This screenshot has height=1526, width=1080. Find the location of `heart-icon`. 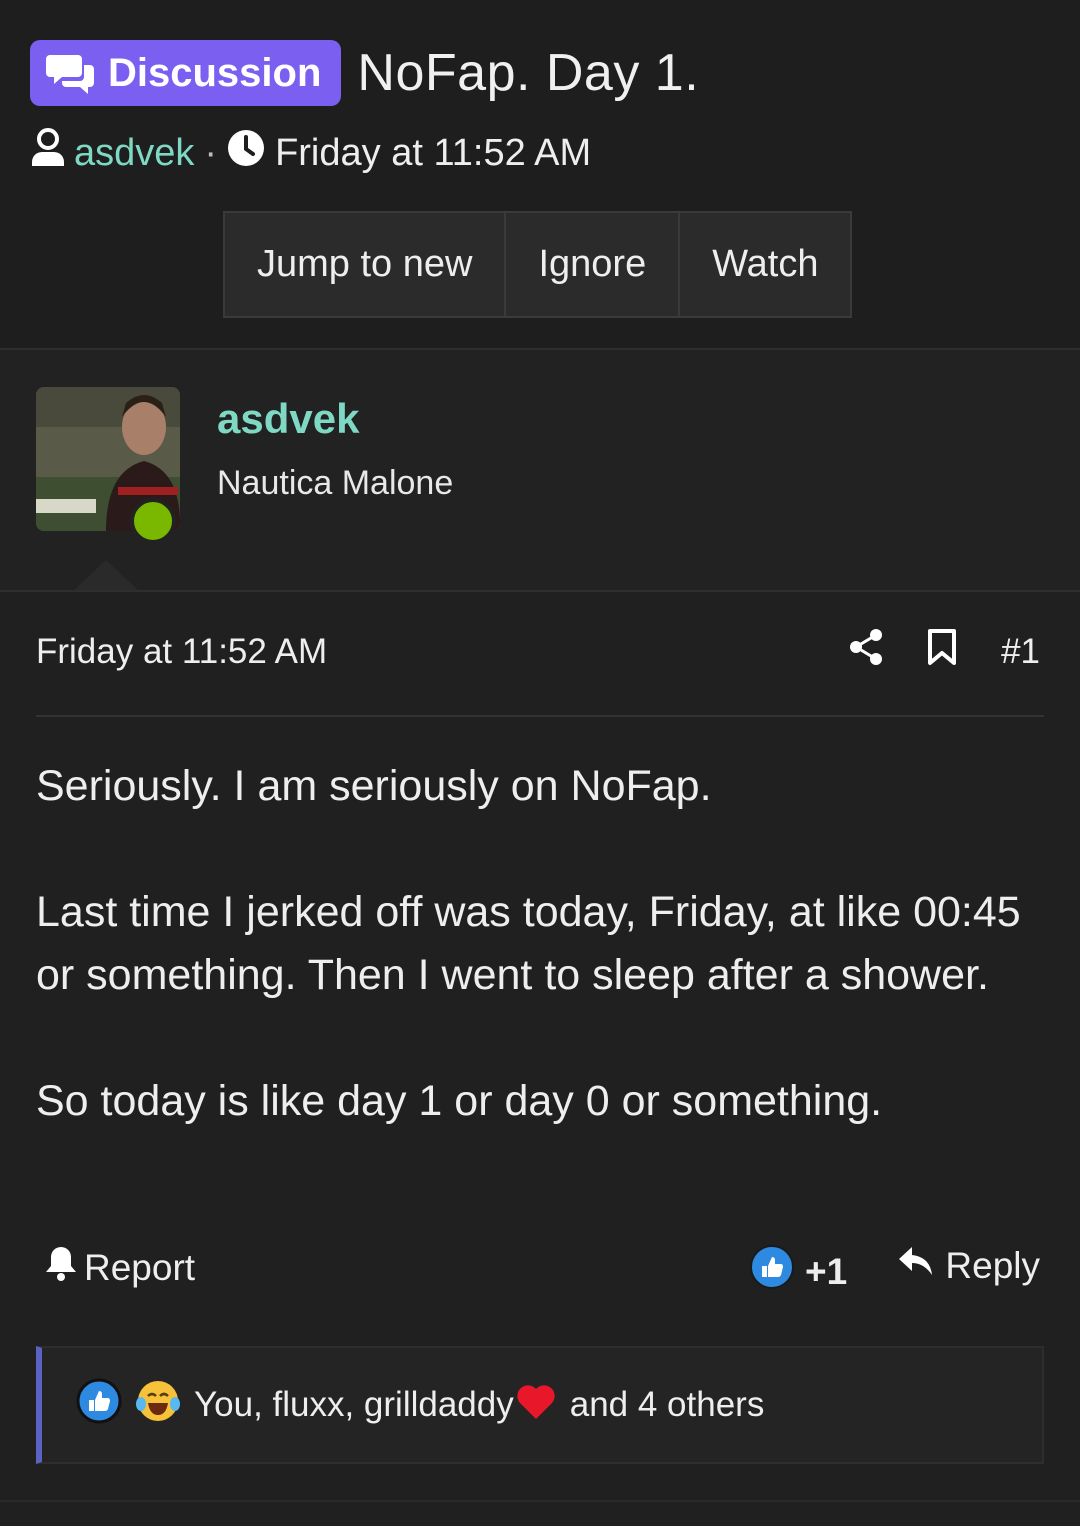

heart-icon is located at coordinates (536, 1405).